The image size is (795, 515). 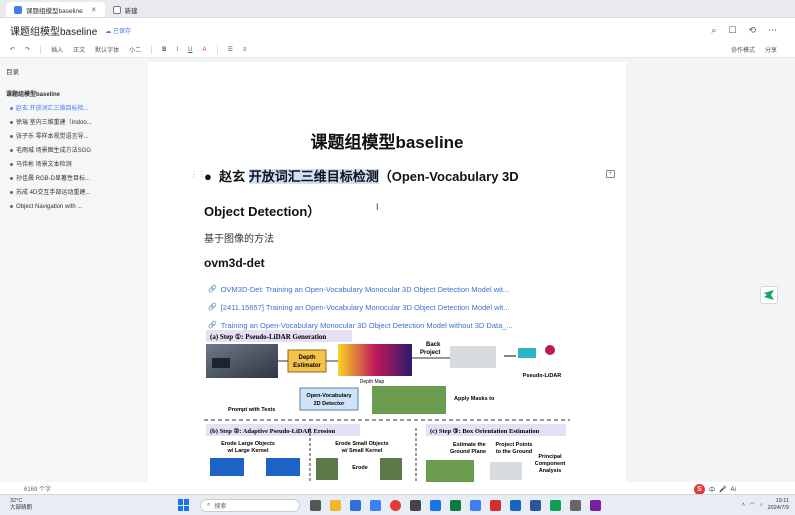 What do you see at coordinates (550, 350) in the screenshot?
I see `pseudo-lidar-object` at bounding box center [550, 350].